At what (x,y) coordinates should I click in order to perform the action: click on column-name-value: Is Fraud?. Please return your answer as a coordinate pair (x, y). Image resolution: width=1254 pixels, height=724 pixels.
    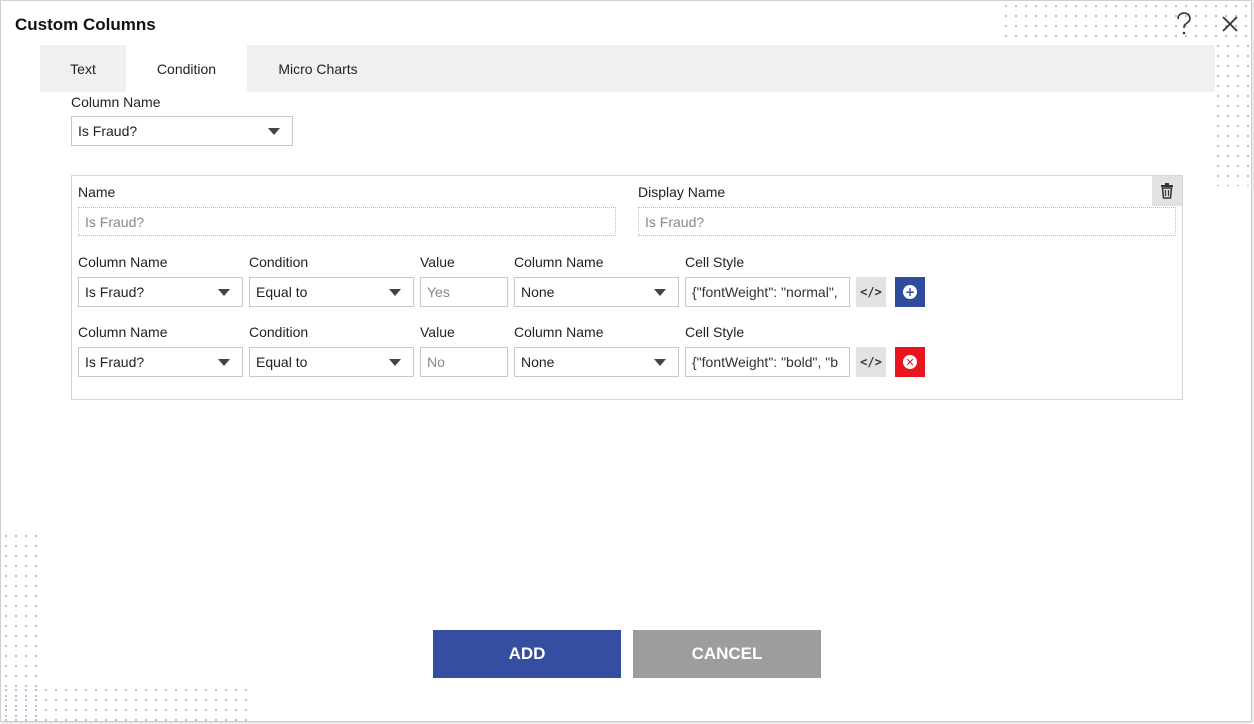
    Looking at the image, I should click on (108, 131).